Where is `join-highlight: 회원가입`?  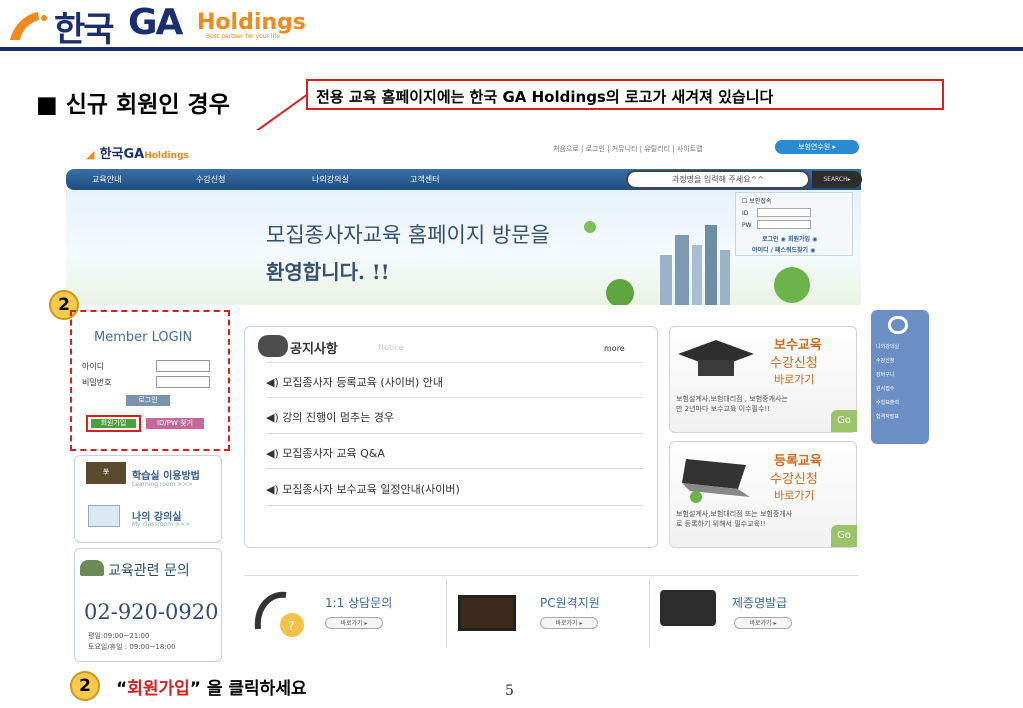 join-highlight: 회원가입 is located at coordinates (158, 689).